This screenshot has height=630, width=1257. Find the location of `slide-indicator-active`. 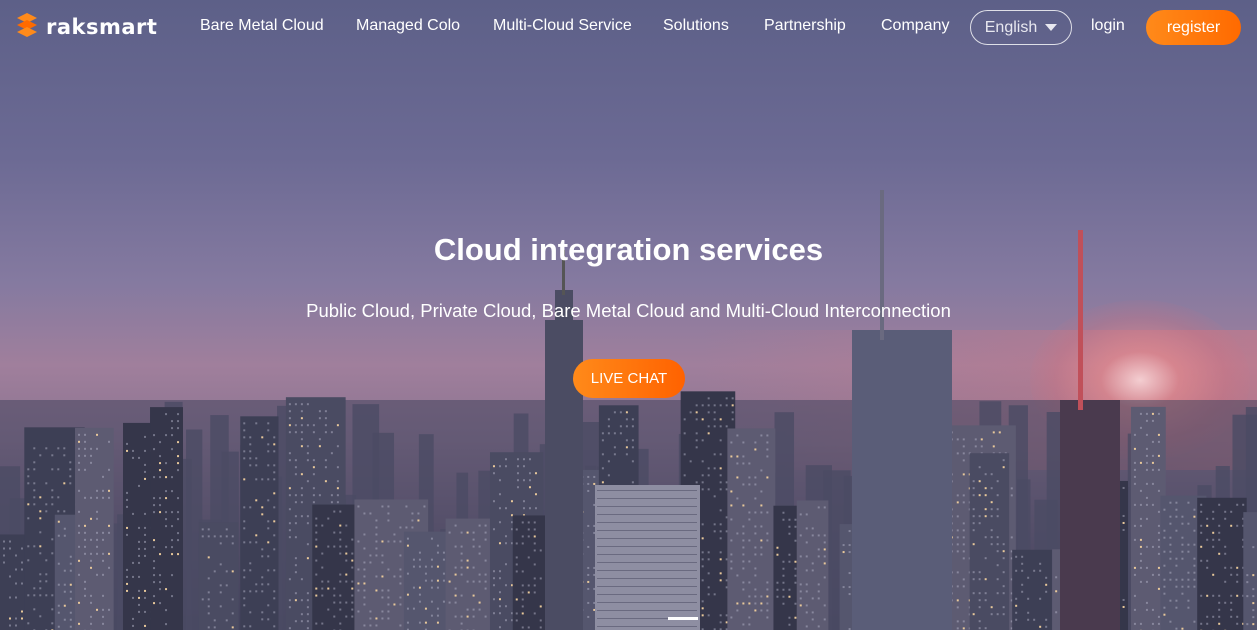

slide-indicator-active is located at coordinates (683, 618).